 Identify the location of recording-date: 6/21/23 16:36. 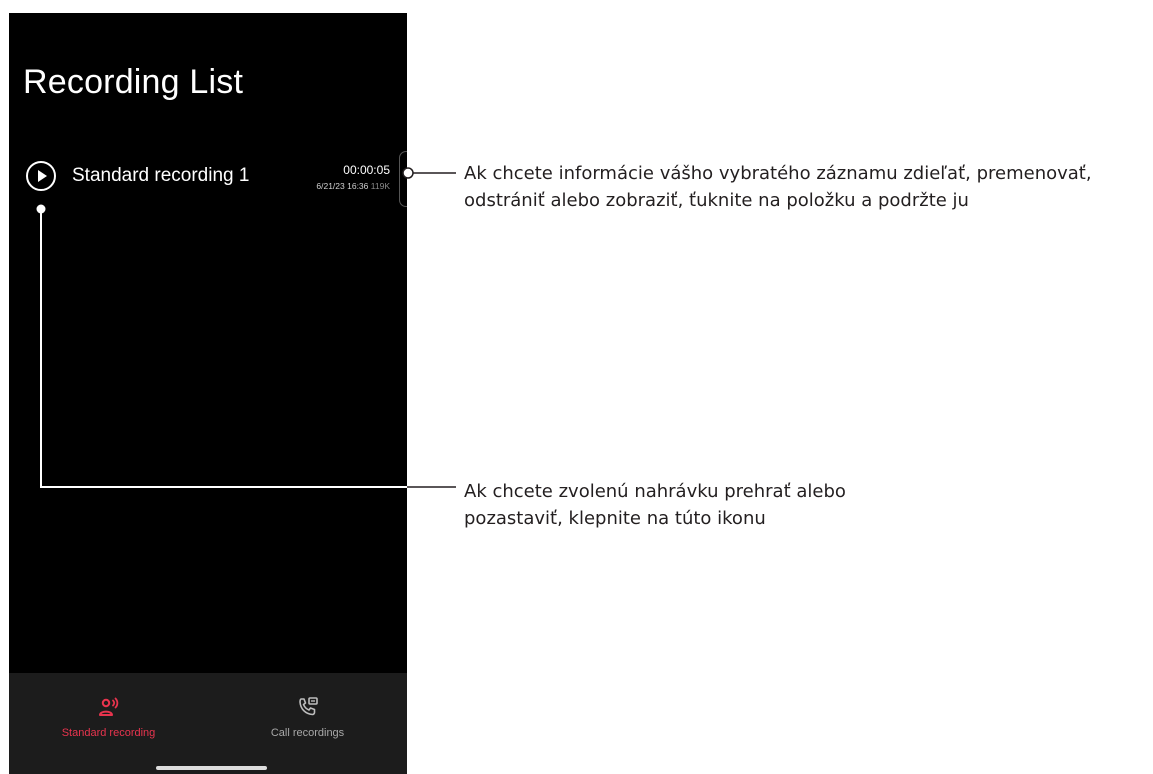
(342, 186).